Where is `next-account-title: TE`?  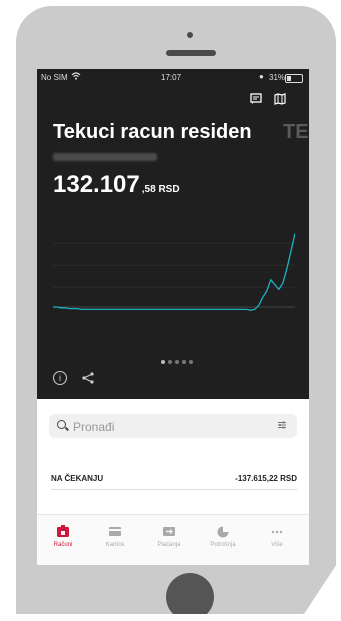
next-account-title: TE is located at coordinates (296, 132).